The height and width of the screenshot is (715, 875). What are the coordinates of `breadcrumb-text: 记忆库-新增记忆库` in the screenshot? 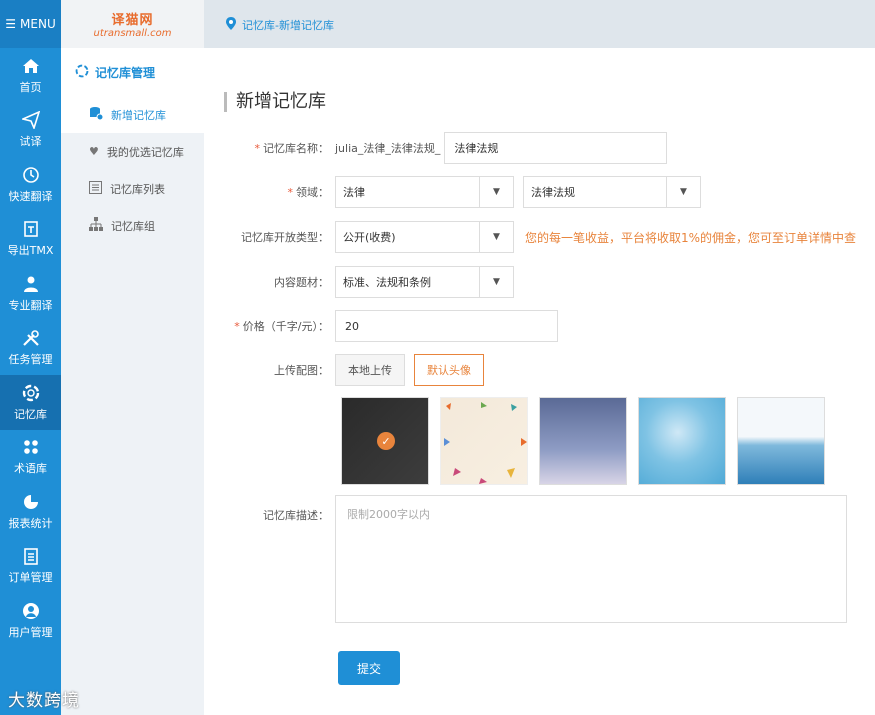 It's located at (288, 25).